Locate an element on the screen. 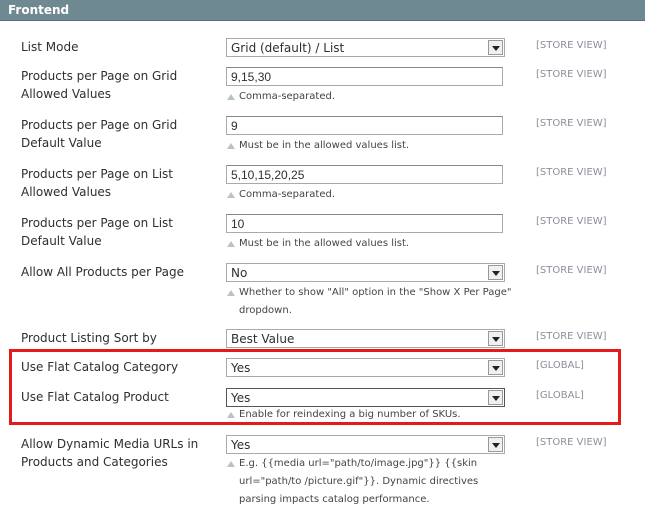 The image size is (645, 509). section-title: Frontend is located at coordinates (39, 10).